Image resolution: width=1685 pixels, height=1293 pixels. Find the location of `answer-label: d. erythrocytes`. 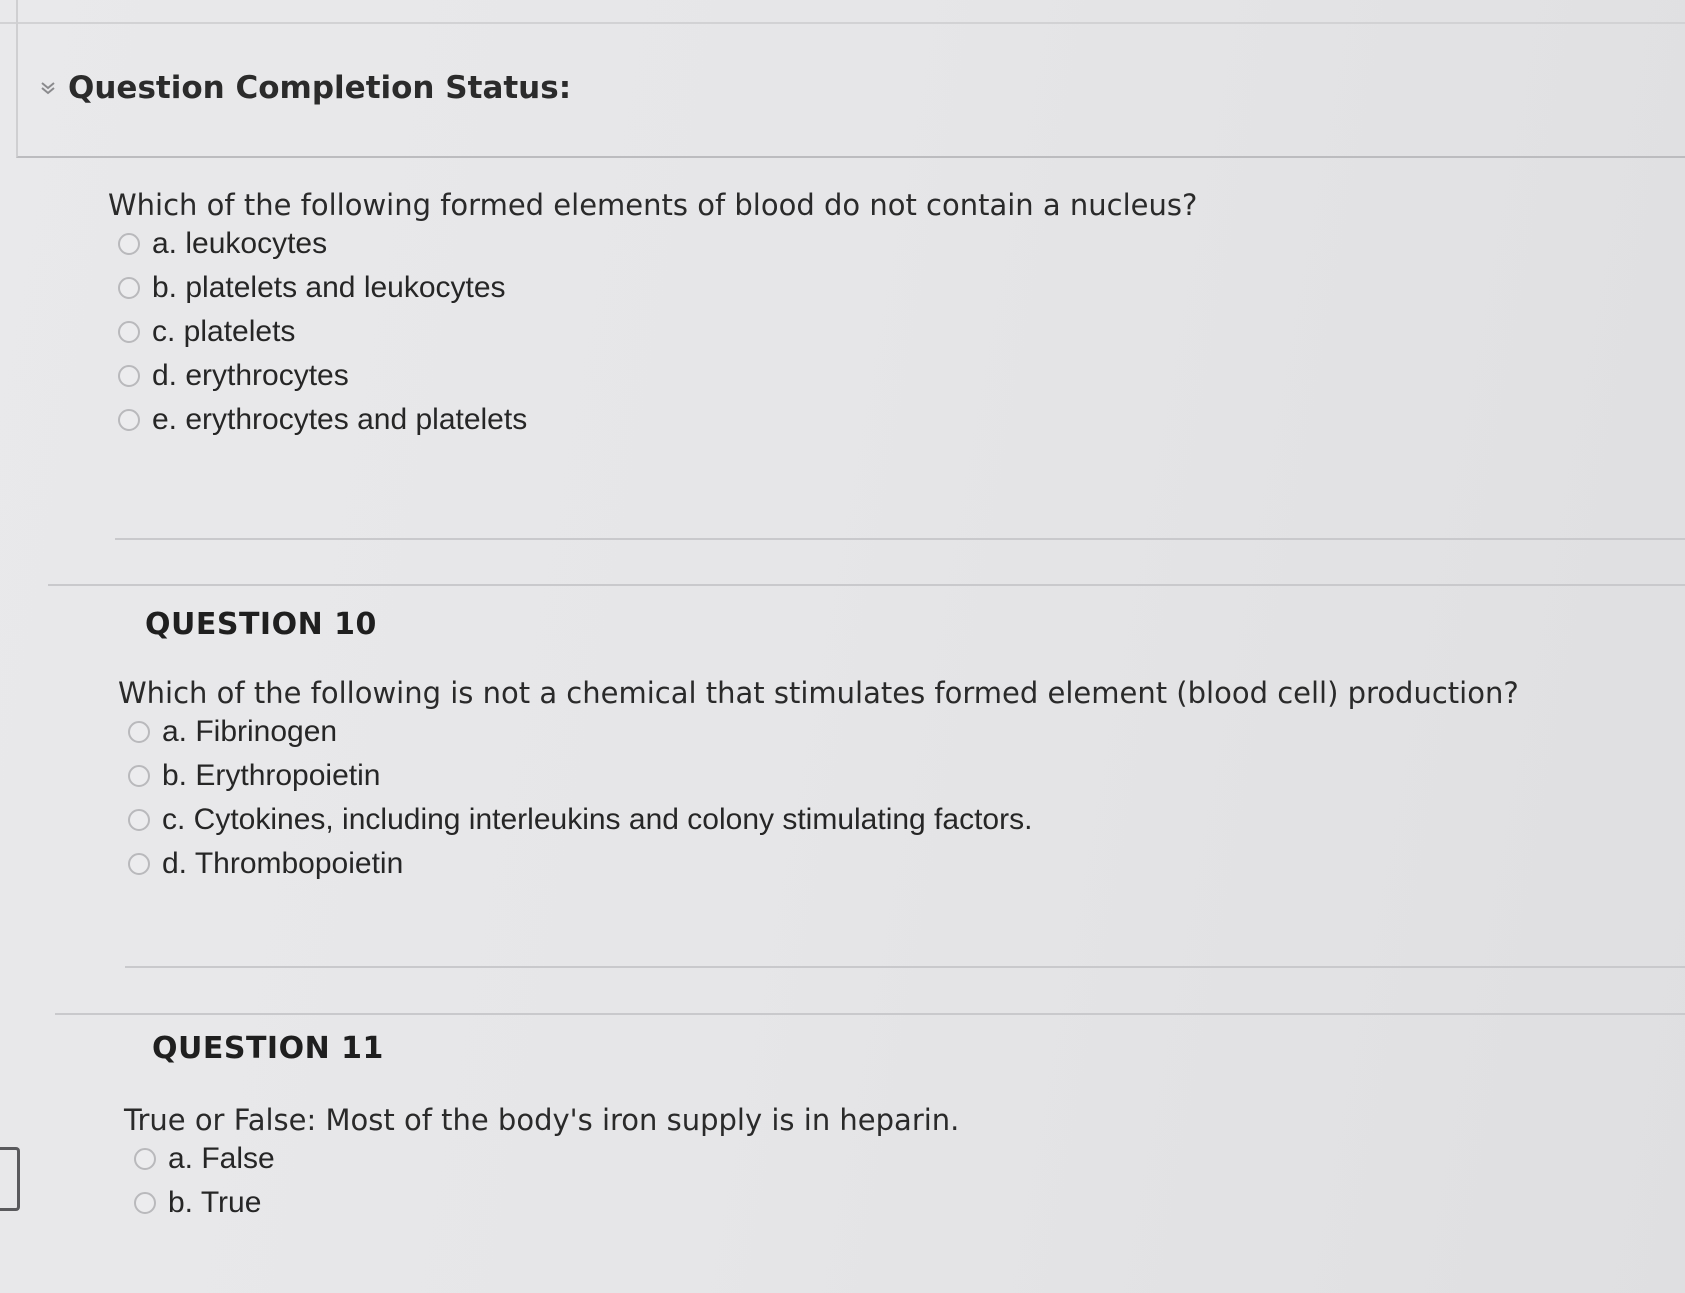

answer-label: d. erythrocytes is located at coordinates (250, 375).